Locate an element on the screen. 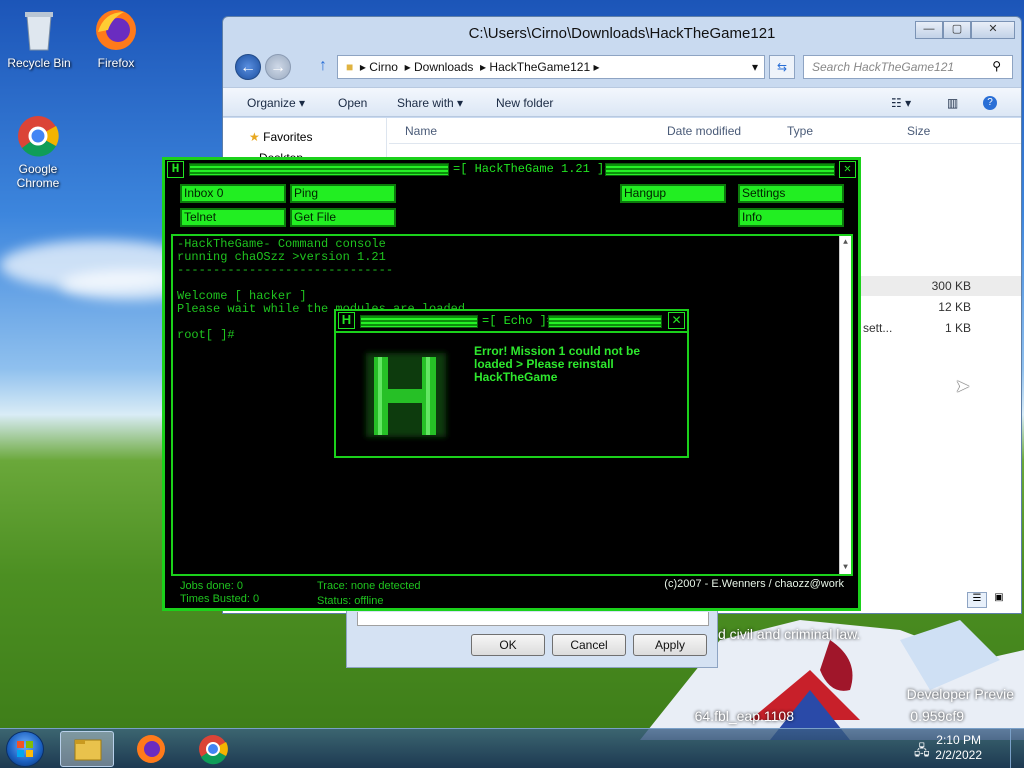 This screenshot has width=1024, height=768. column-size: Size is located at coordinates (918, 131).